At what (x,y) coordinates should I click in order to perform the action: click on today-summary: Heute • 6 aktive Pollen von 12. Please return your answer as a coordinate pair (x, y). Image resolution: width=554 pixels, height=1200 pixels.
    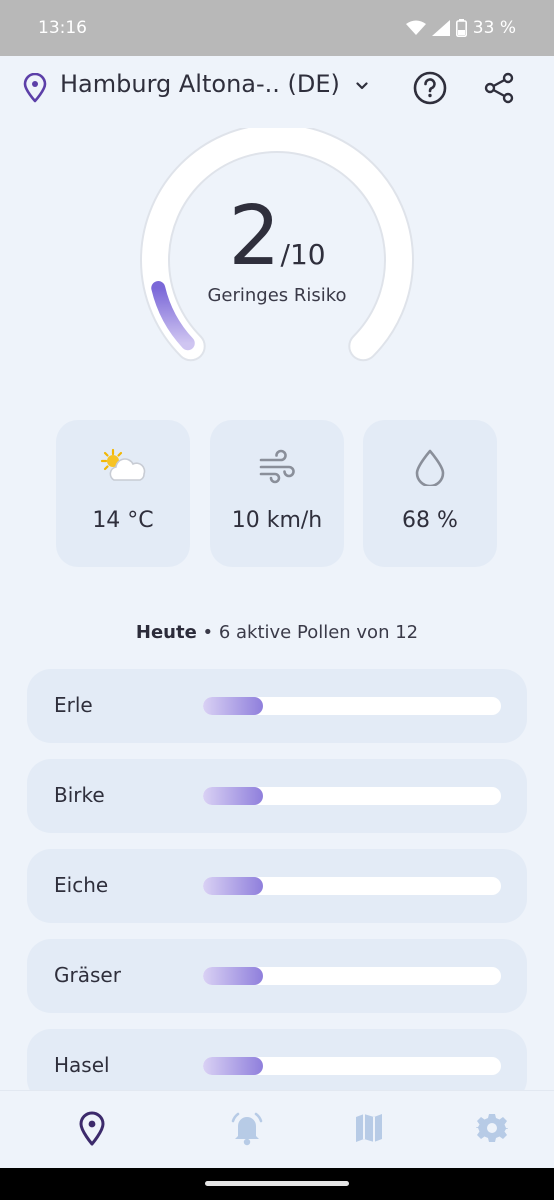
    Looking at the image, I should click on (277, 632).